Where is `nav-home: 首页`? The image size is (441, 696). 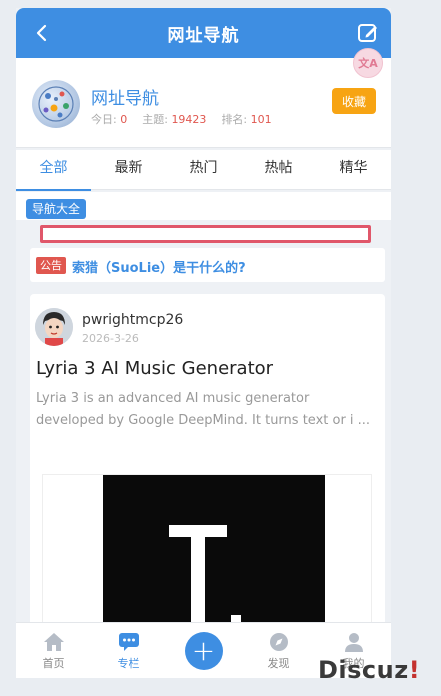 nav-home: 首页 is located at coordinates (53, 650).